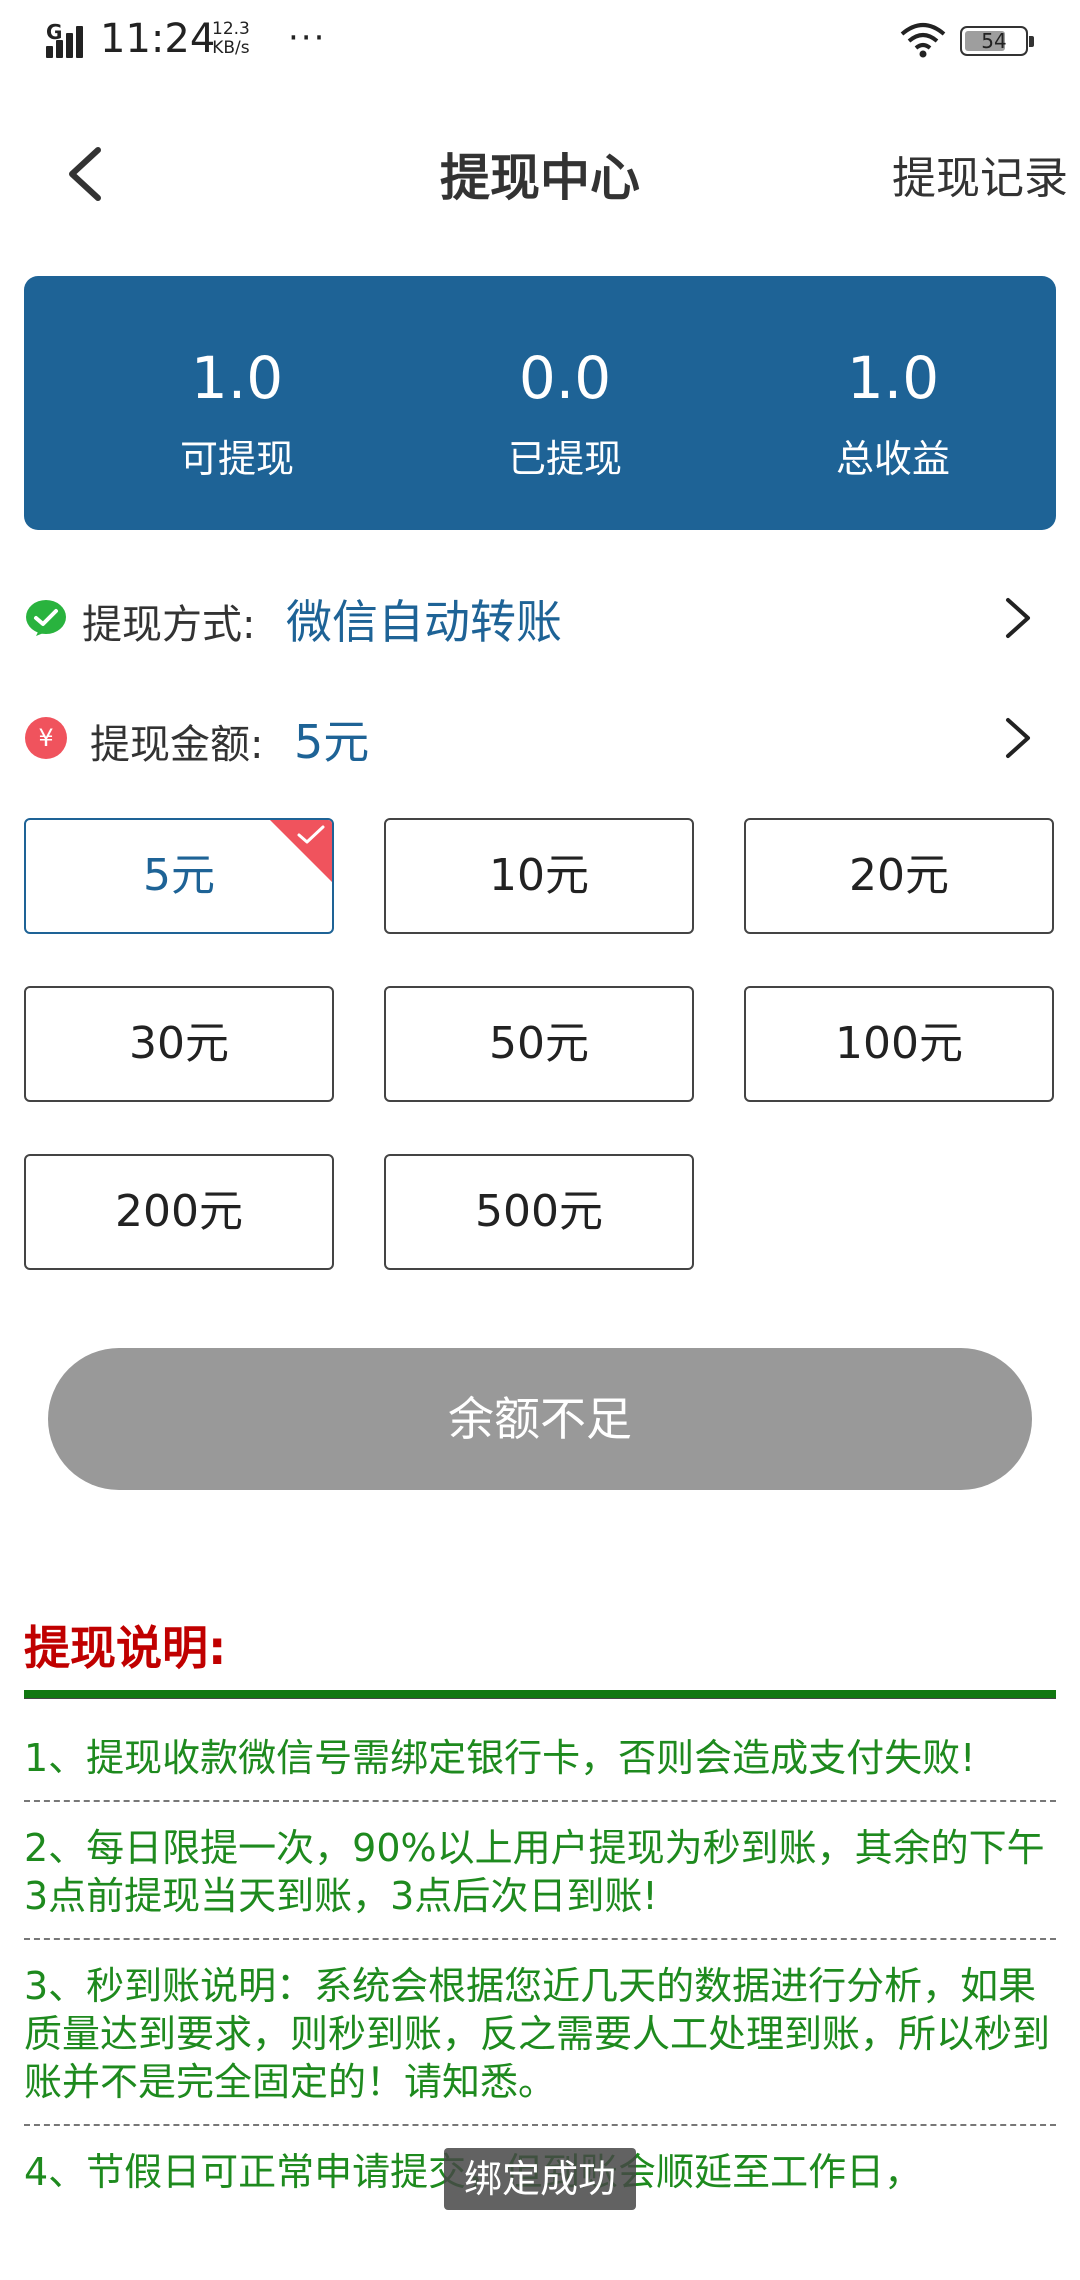  I want to click on network-speed: 12.3 KB/s, so click(231, 39).